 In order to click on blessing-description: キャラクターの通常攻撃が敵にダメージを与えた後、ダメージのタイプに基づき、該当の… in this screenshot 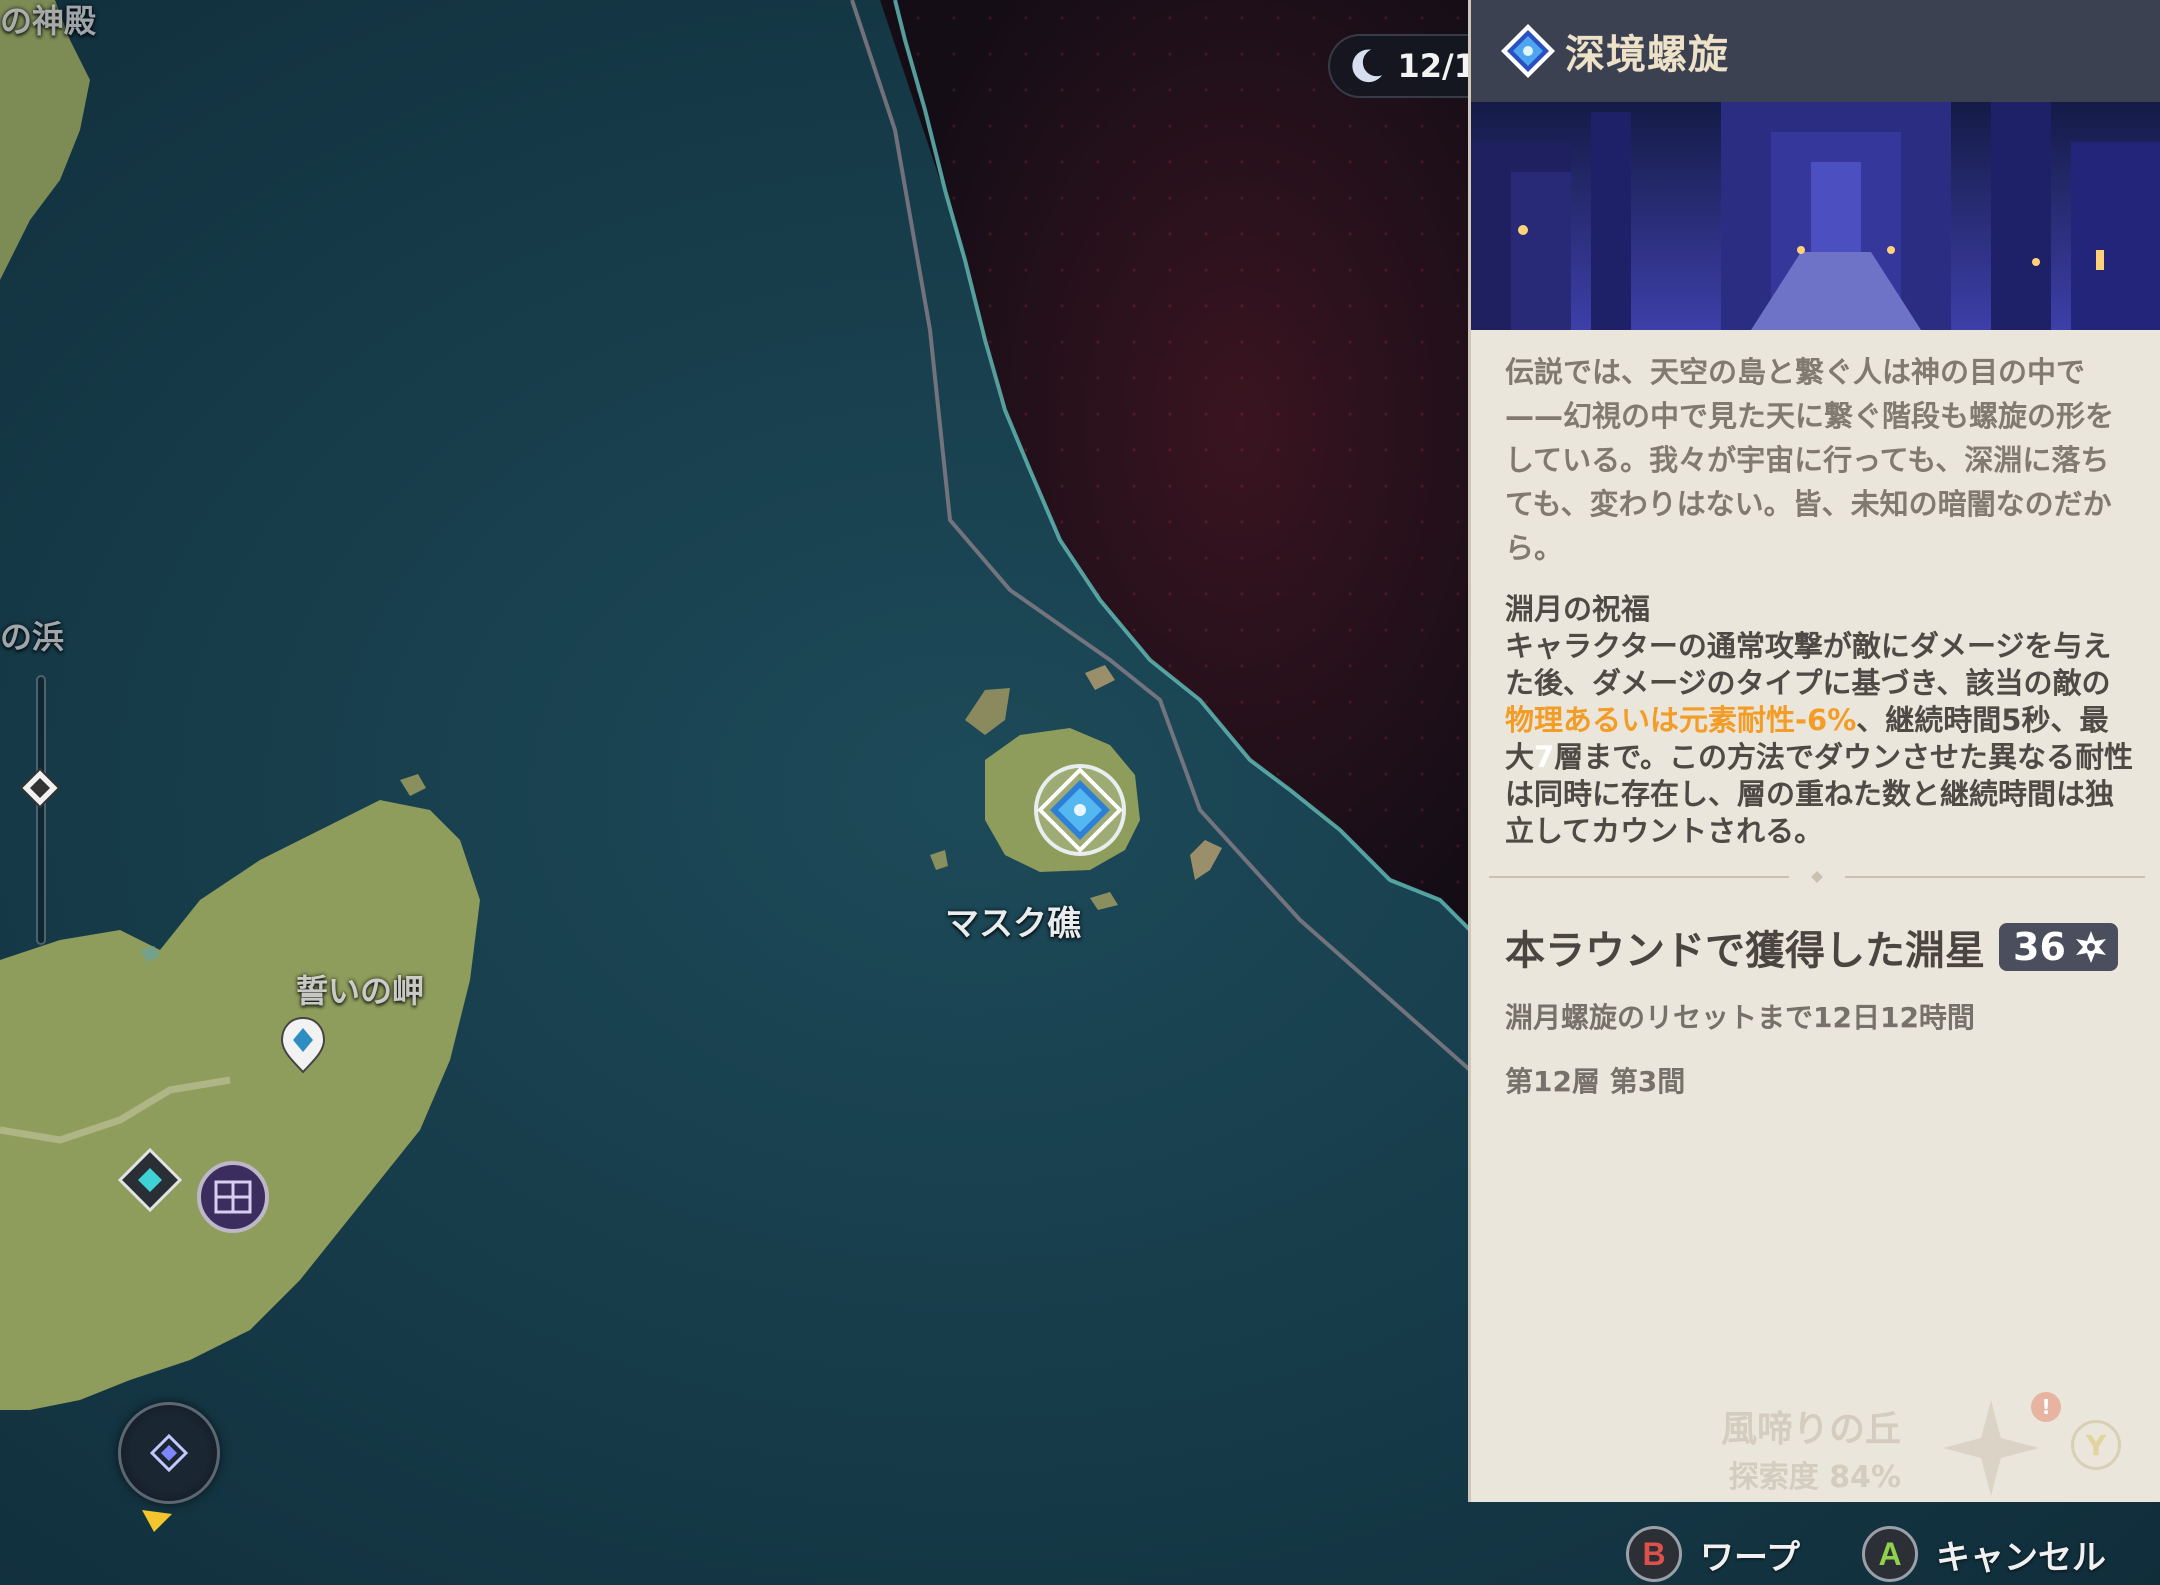, I will do `click(1820, 739)`.